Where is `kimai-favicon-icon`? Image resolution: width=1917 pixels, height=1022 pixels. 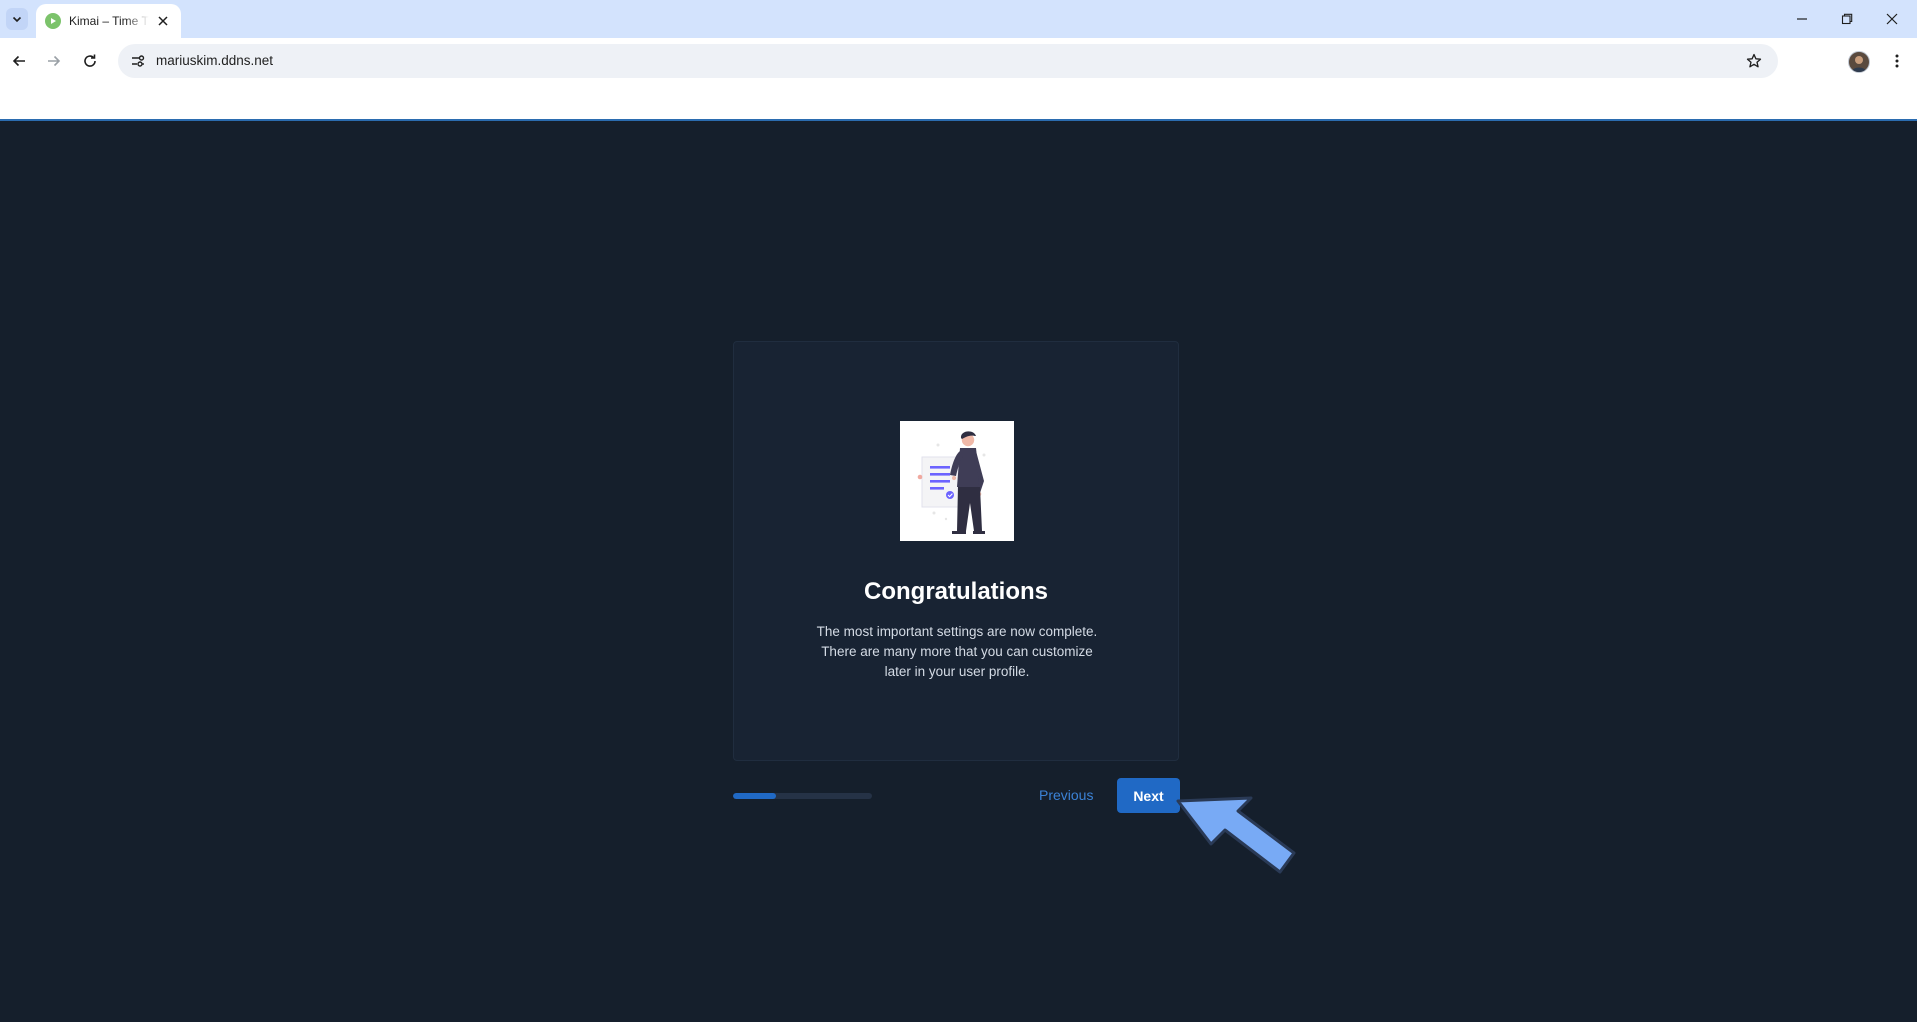
kimai-favicon-icon is located at coordinates (53, 21).